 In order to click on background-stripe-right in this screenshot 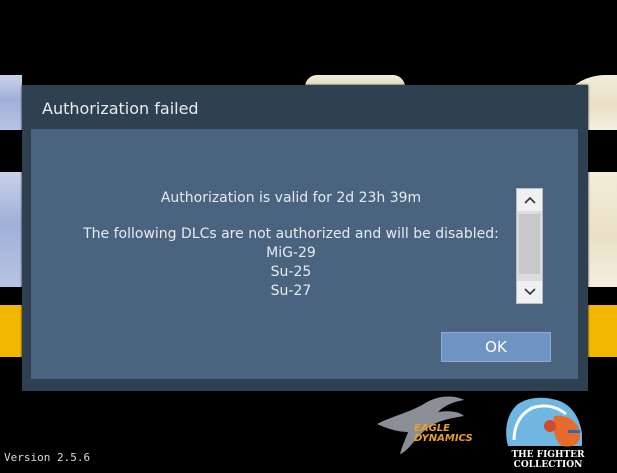, I will do `click(602, 331)`.